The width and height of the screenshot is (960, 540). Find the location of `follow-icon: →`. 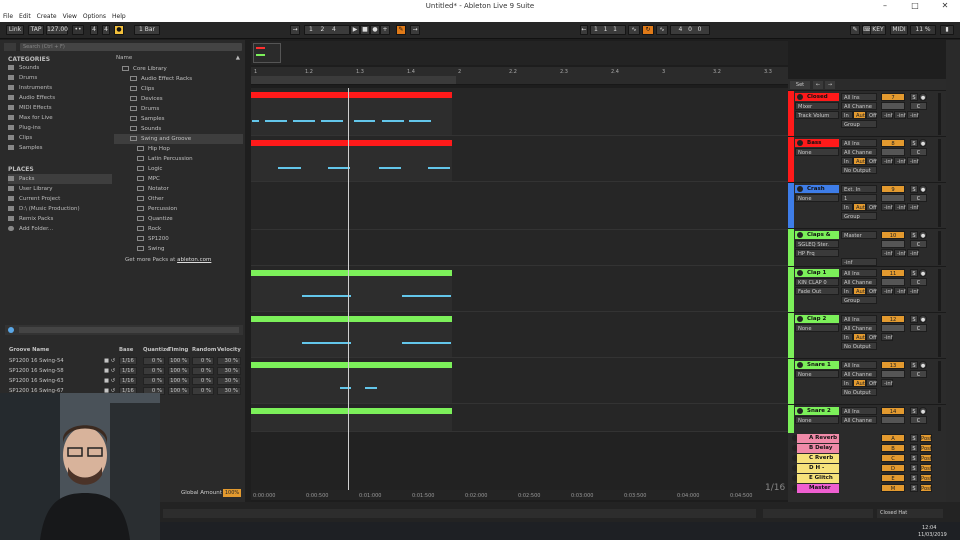

follow-icon: → is located at coordinates (295, 30).